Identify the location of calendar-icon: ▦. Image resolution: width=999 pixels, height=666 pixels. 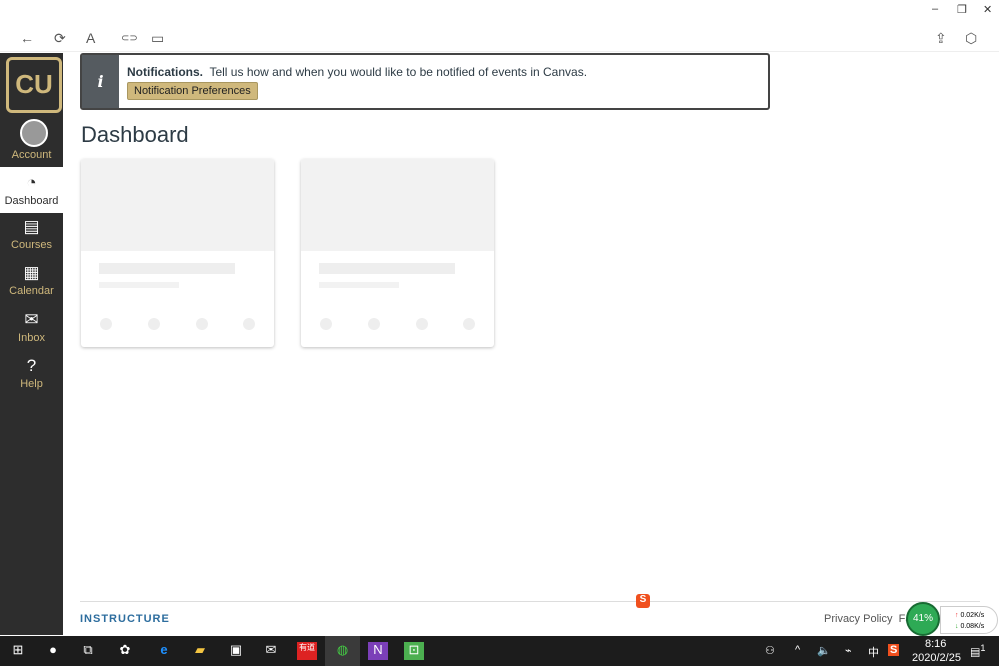
(31, 272).